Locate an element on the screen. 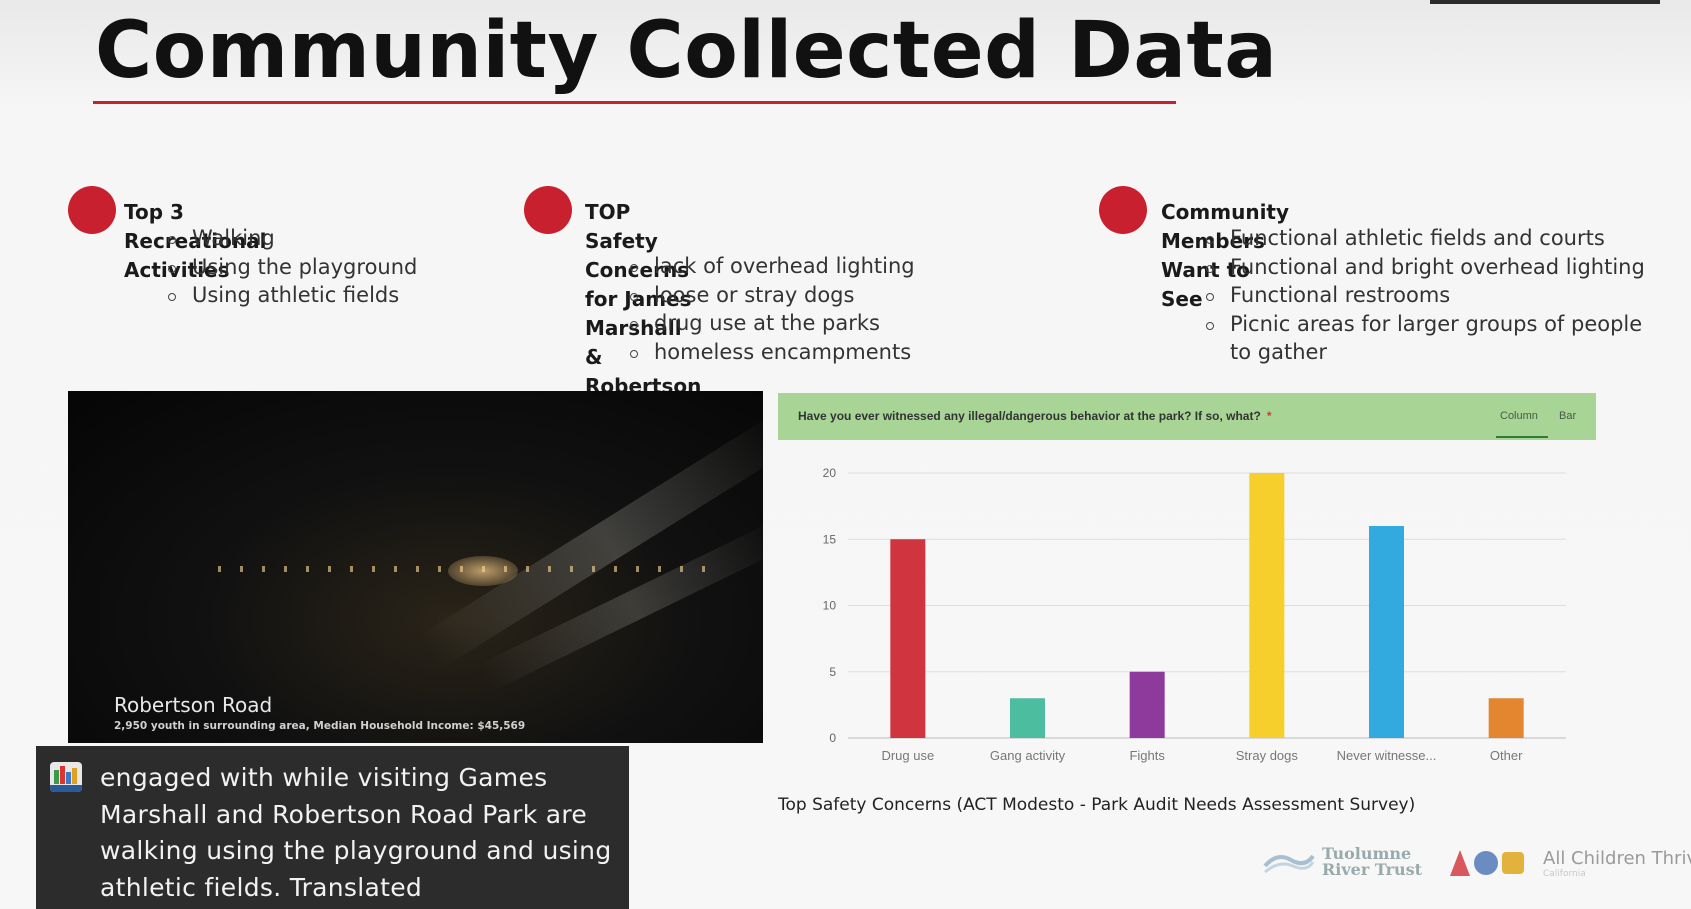 The height and width of the screenshot is (909, 1691). x-tick-label: Fights is located at coordinates (1147, 755).